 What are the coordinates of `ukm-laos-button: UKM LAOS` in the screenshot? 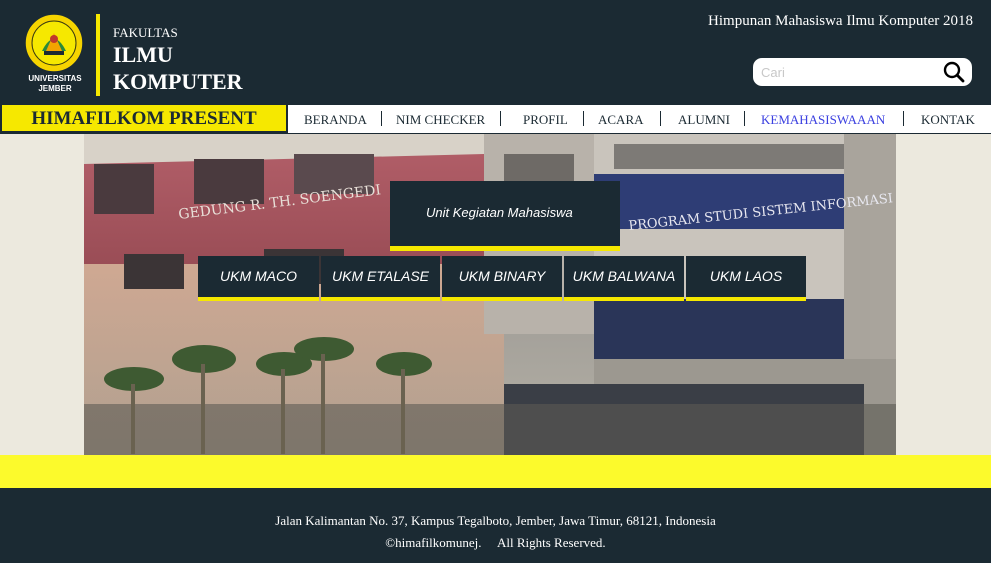 It's located at (746, 278).